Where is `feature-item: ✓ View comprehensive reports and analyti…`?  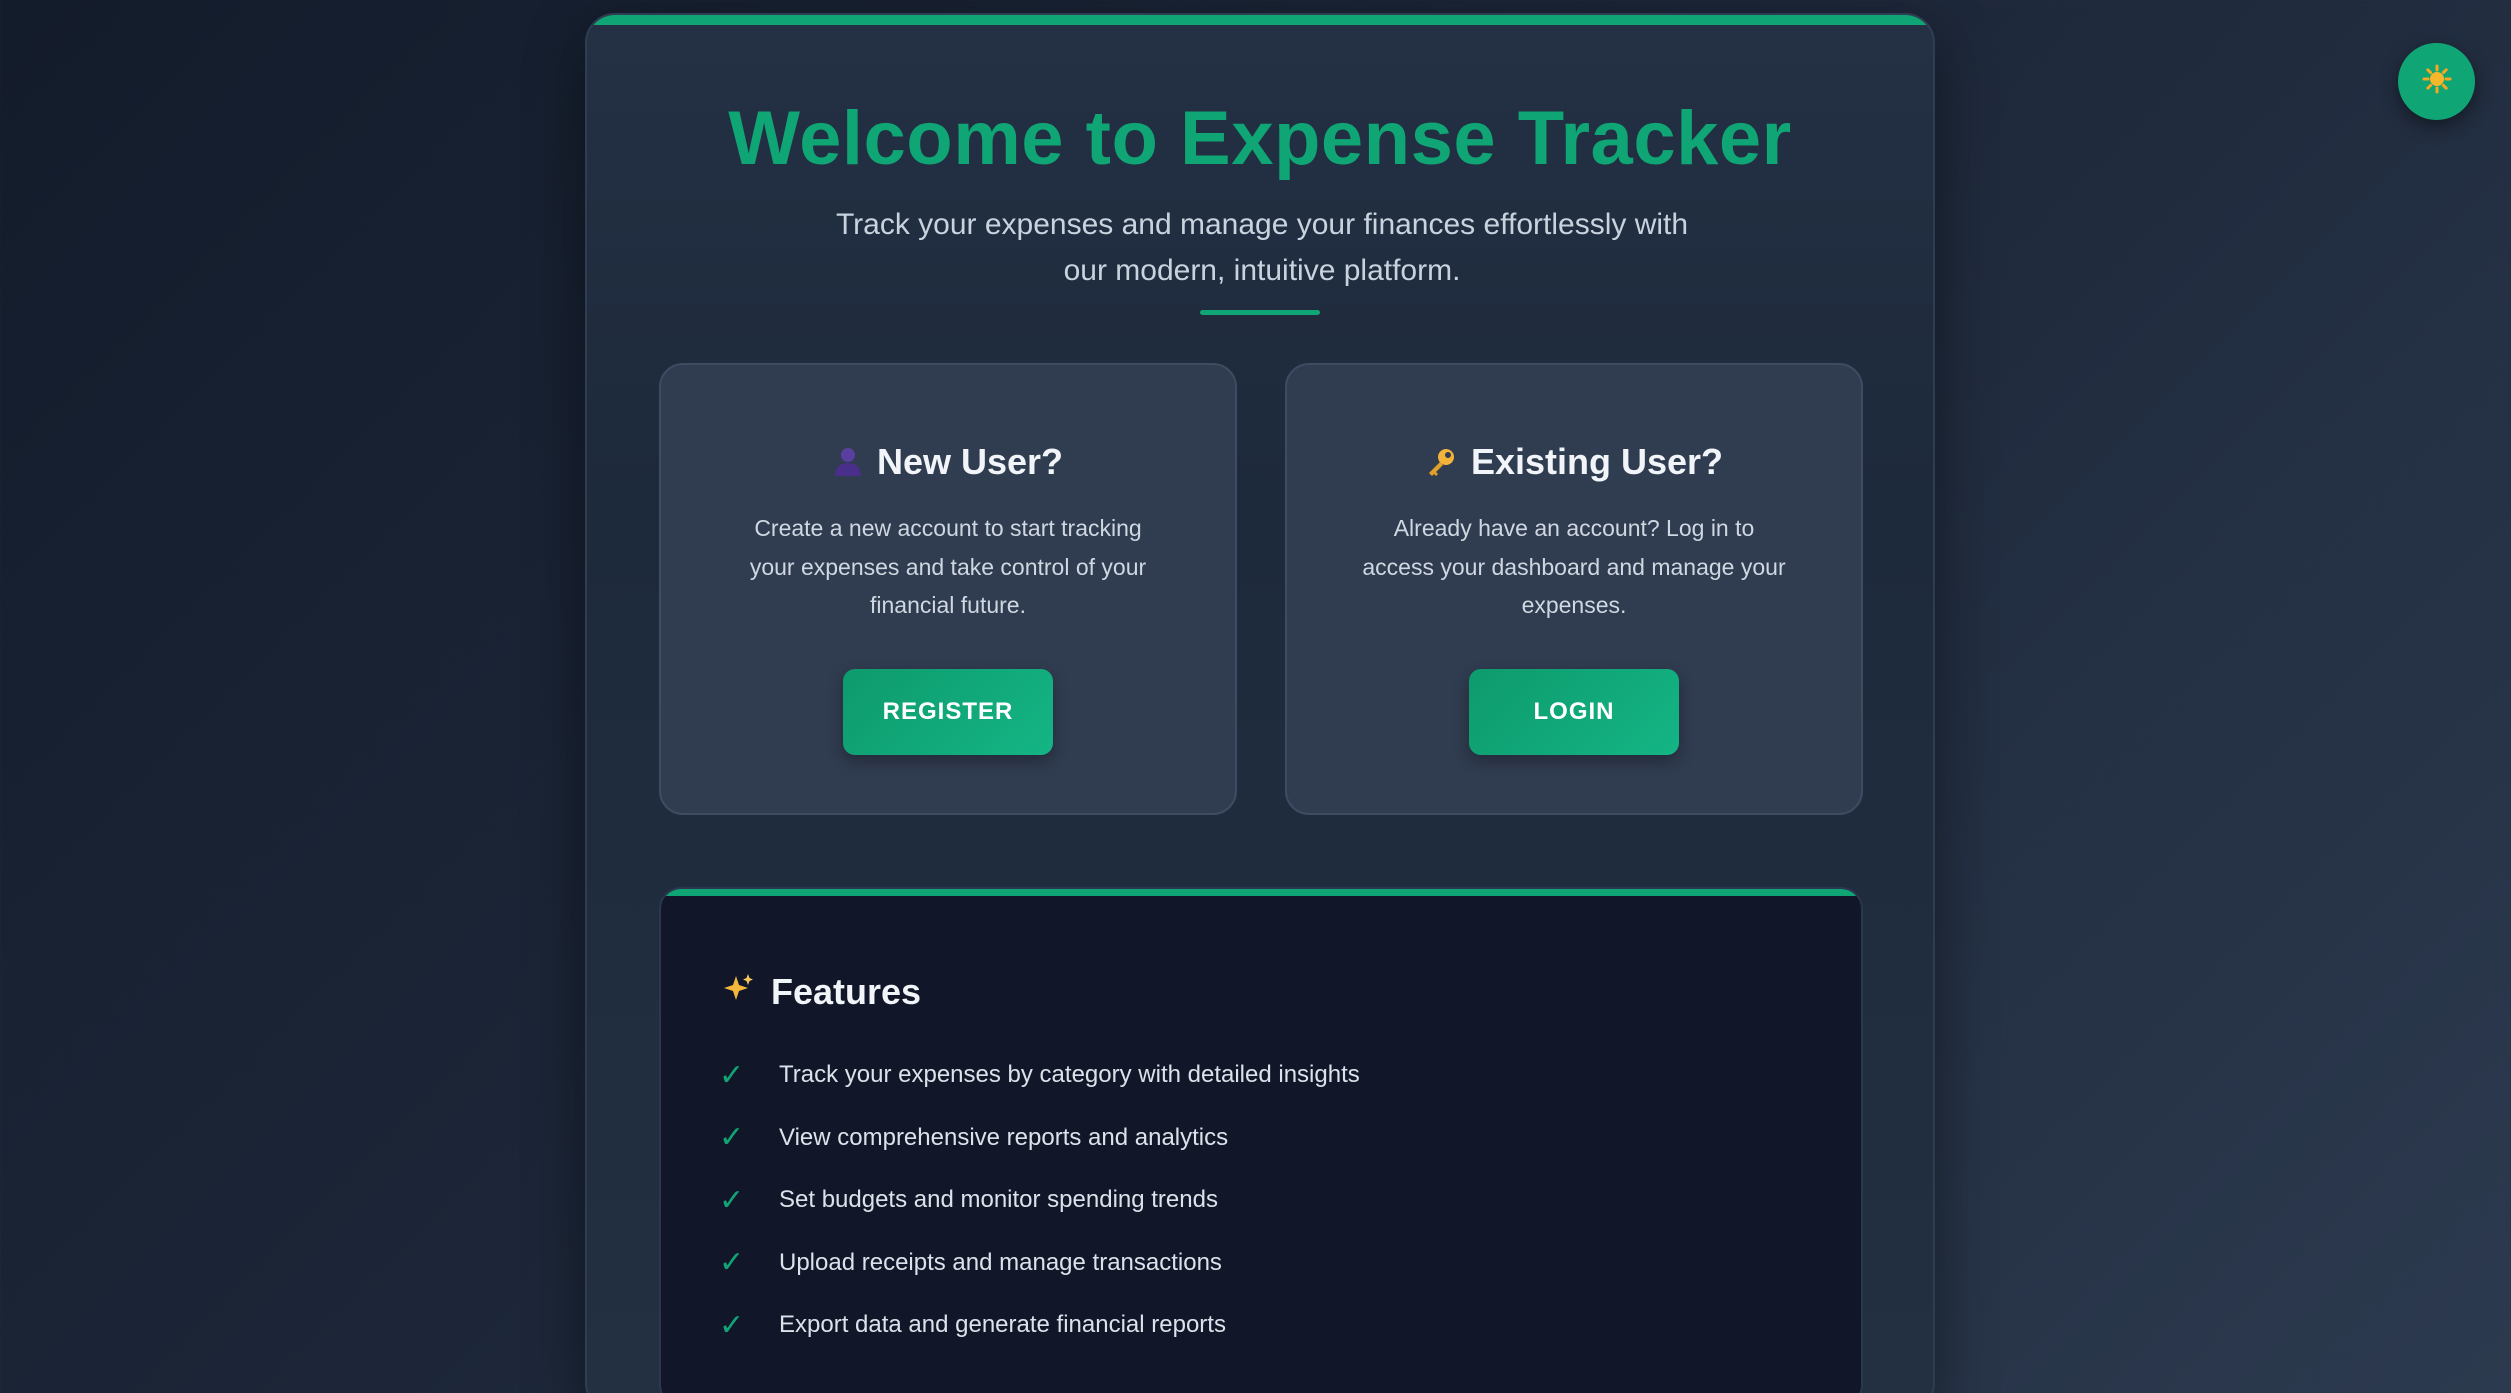
feature-item: ✓ View comprehensive reports and analyti… is located at coordinates (1039, 1138).